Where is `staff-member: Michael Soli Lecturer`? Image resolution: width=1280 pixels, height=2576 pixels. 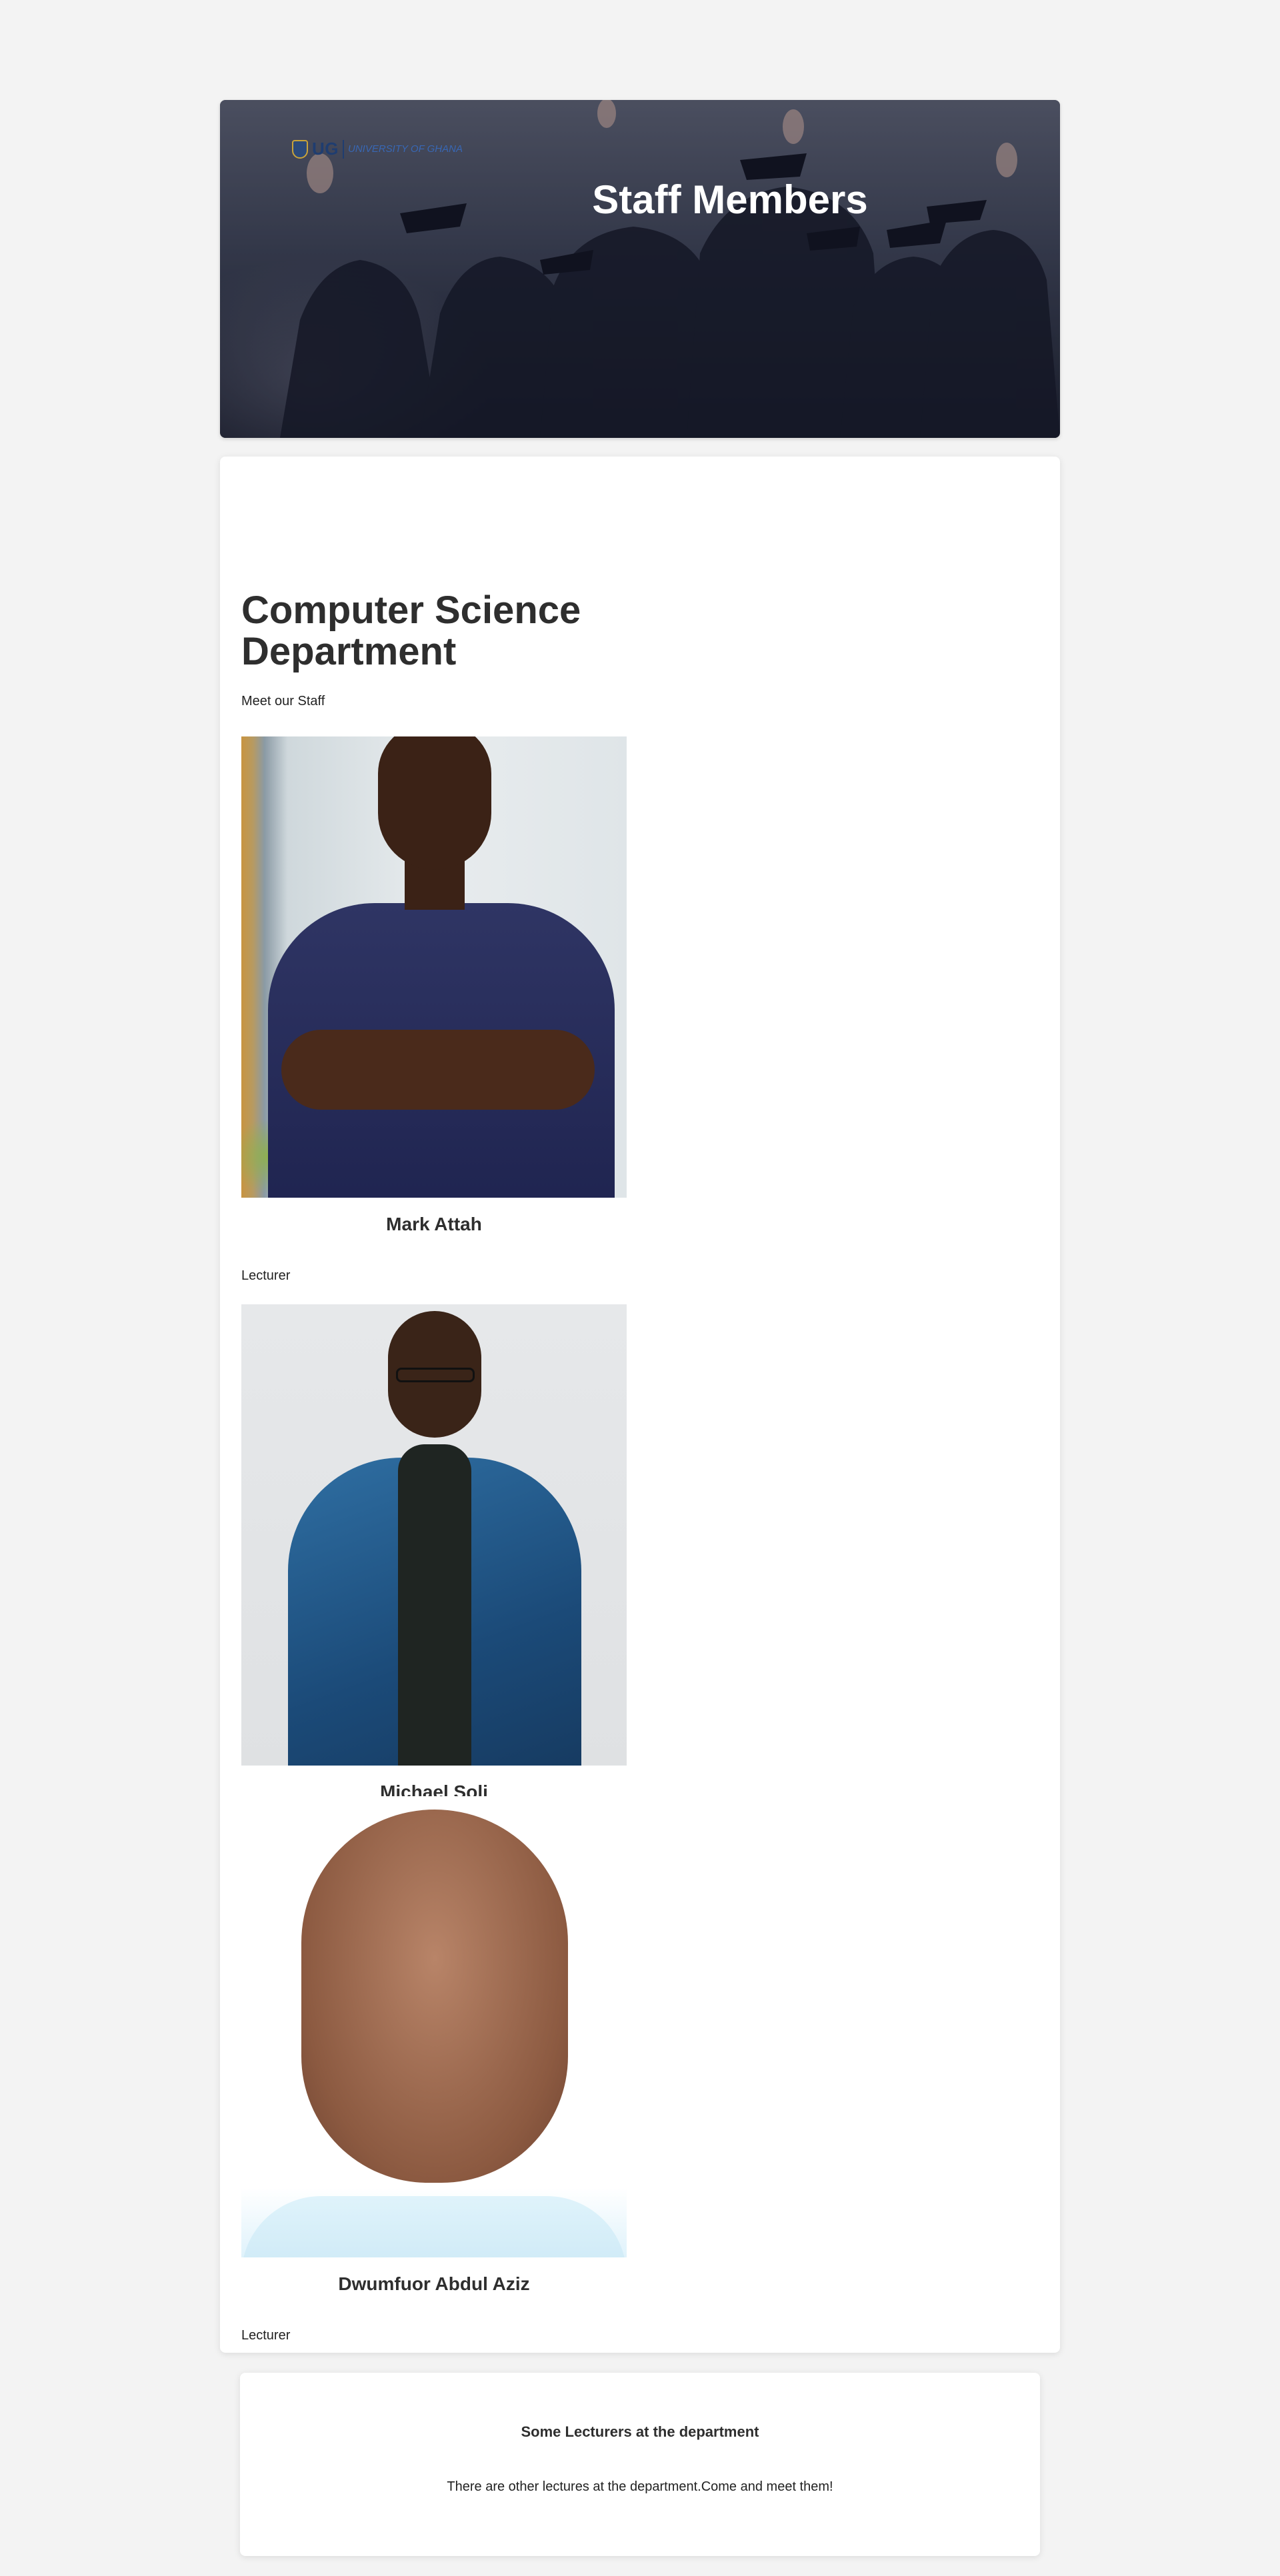
staff-member: Michael Soli Lecturer is located at coordinates (434, 1578).